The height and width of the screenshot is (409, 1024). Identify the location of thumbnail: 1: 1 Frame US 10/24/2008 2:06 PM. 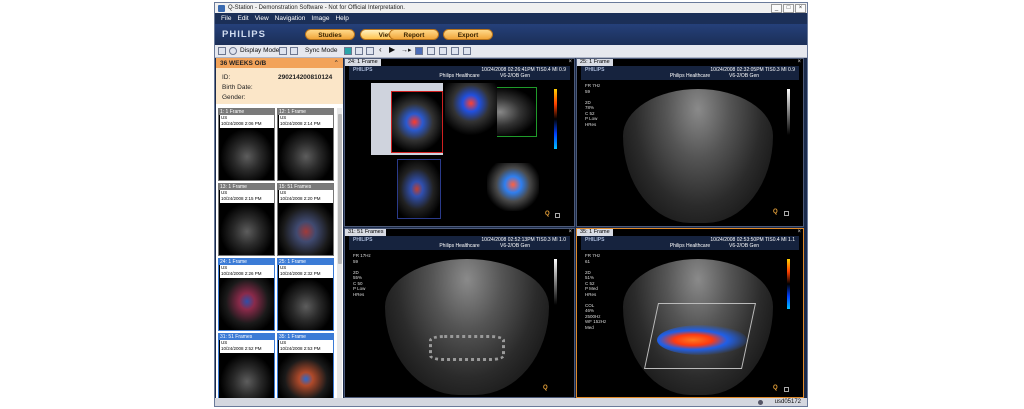
(246, 144).